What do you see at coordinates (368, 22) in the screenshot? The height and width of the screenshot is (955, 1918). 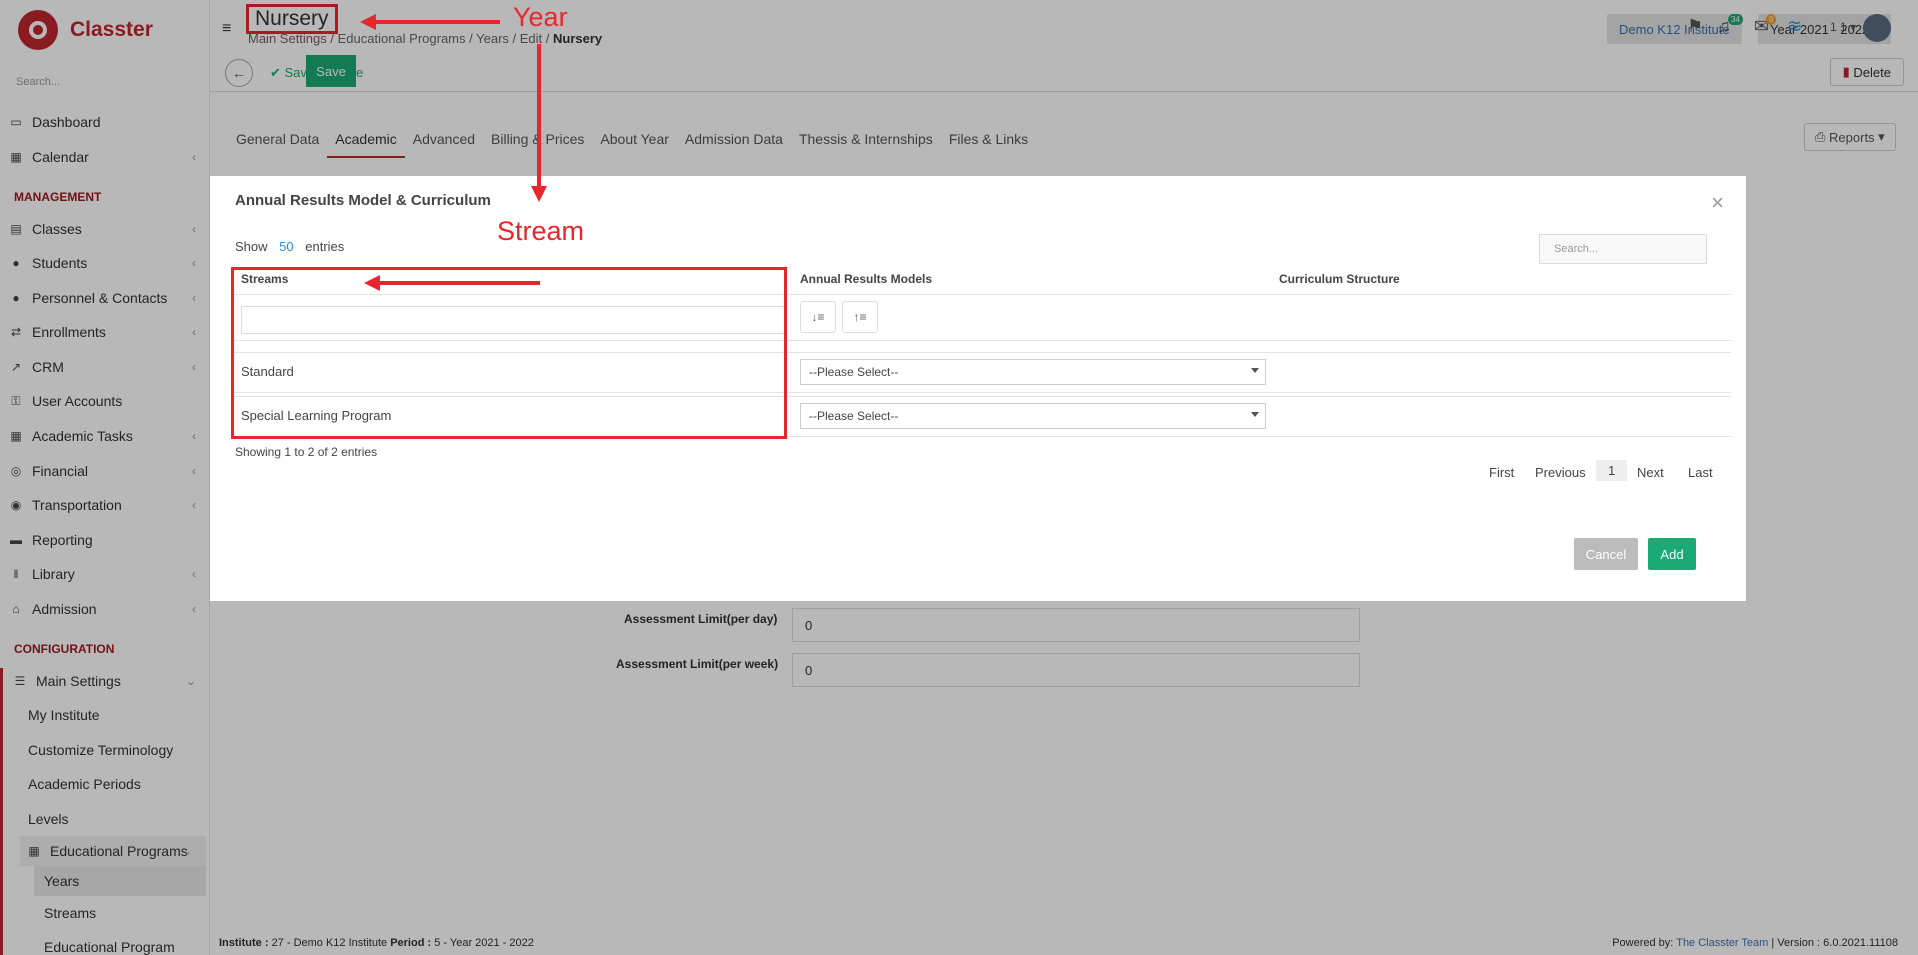 I see `year-arrow-head` at bounding box center [368, 22].